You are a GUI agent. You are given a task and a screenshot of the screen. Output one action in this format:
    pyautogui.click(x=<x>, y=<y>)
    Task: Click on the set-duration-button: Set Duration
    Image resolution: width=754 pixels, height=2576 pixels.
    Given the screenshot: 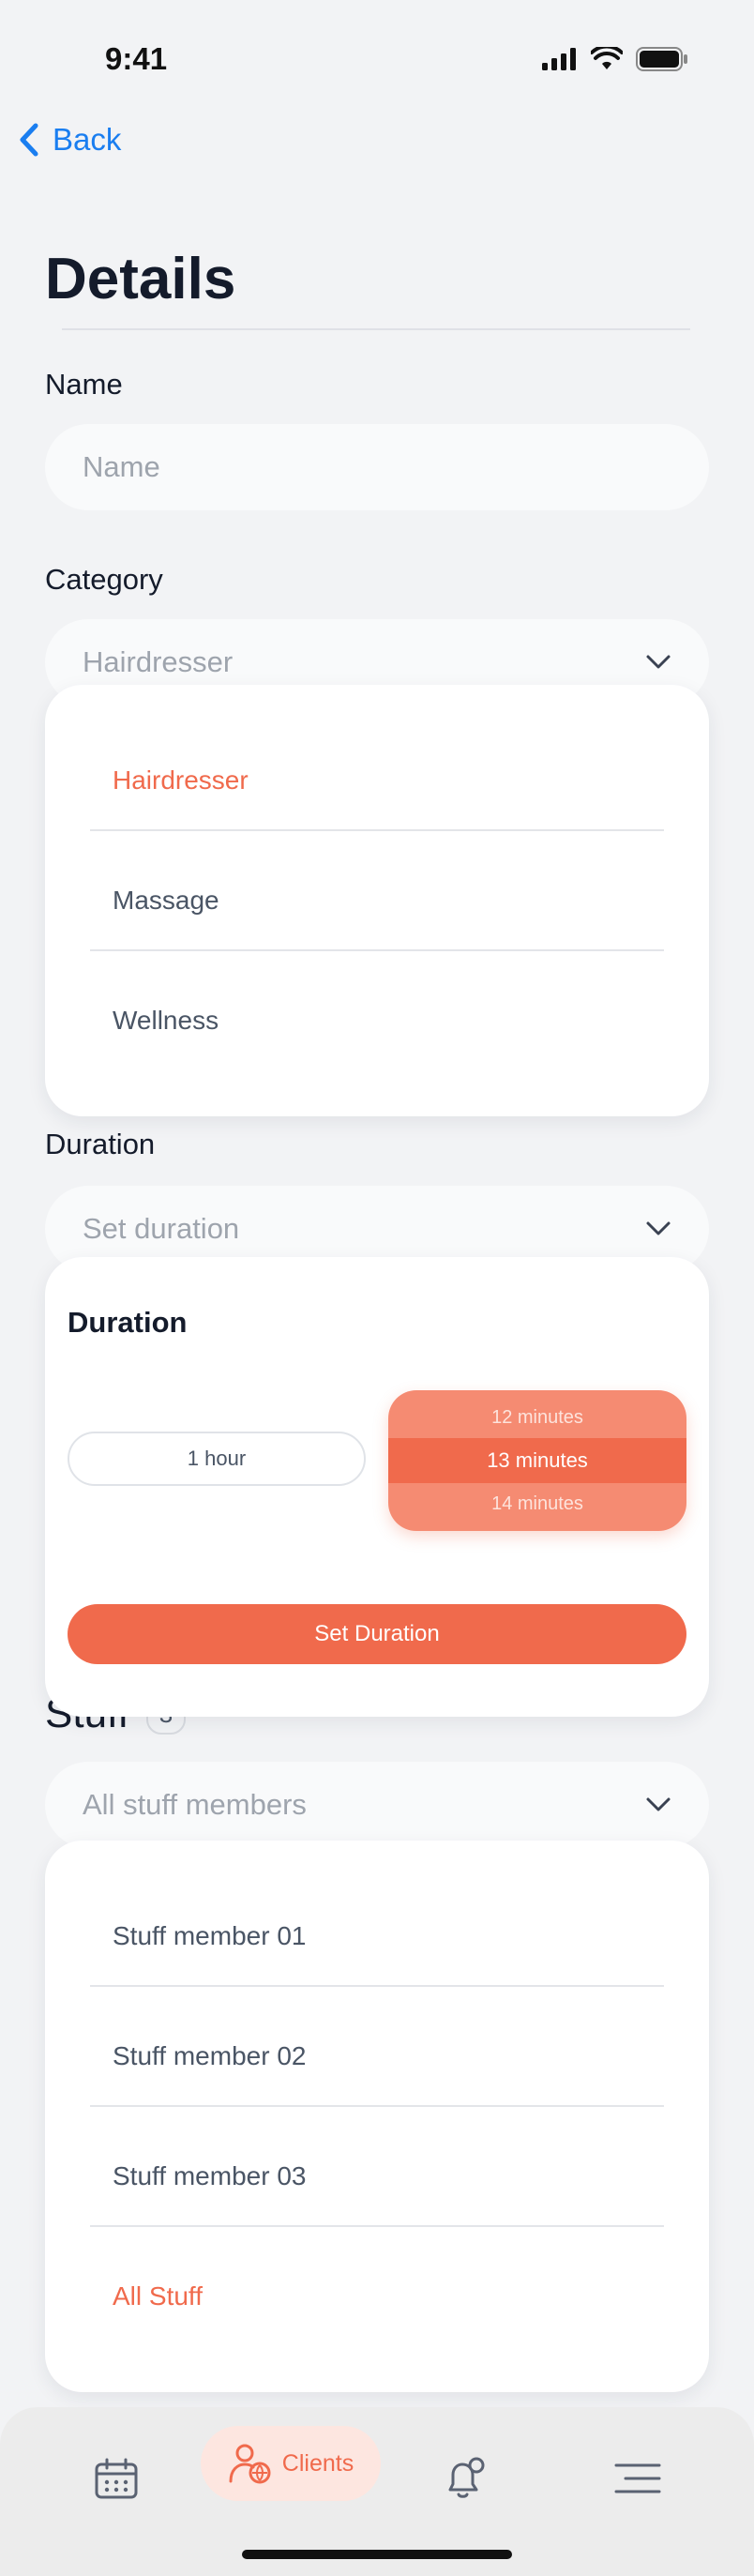 What is the action you would take?
    pyautogui.click(x=377, y=1634)
    